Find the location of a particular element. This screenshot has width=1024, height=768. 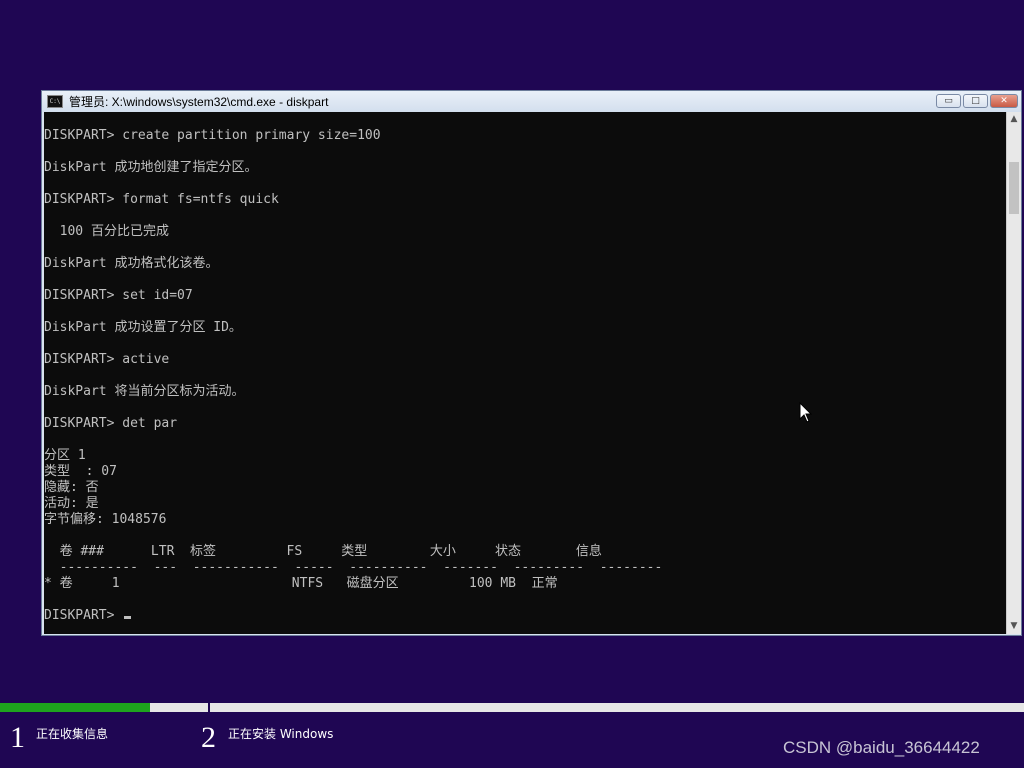

console-line: 分区 1 is located at coordinates (65, 455).